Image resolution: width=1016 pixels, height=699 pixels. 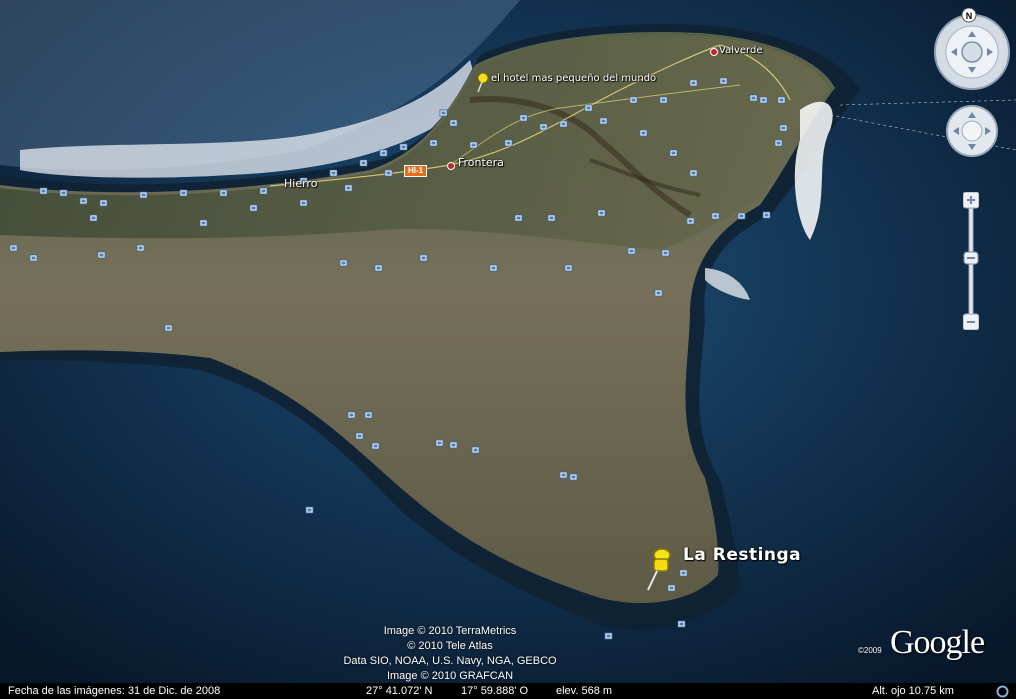 I want to click on latitude-readout: 27° 41.072' N, so click(x=399, y=691).